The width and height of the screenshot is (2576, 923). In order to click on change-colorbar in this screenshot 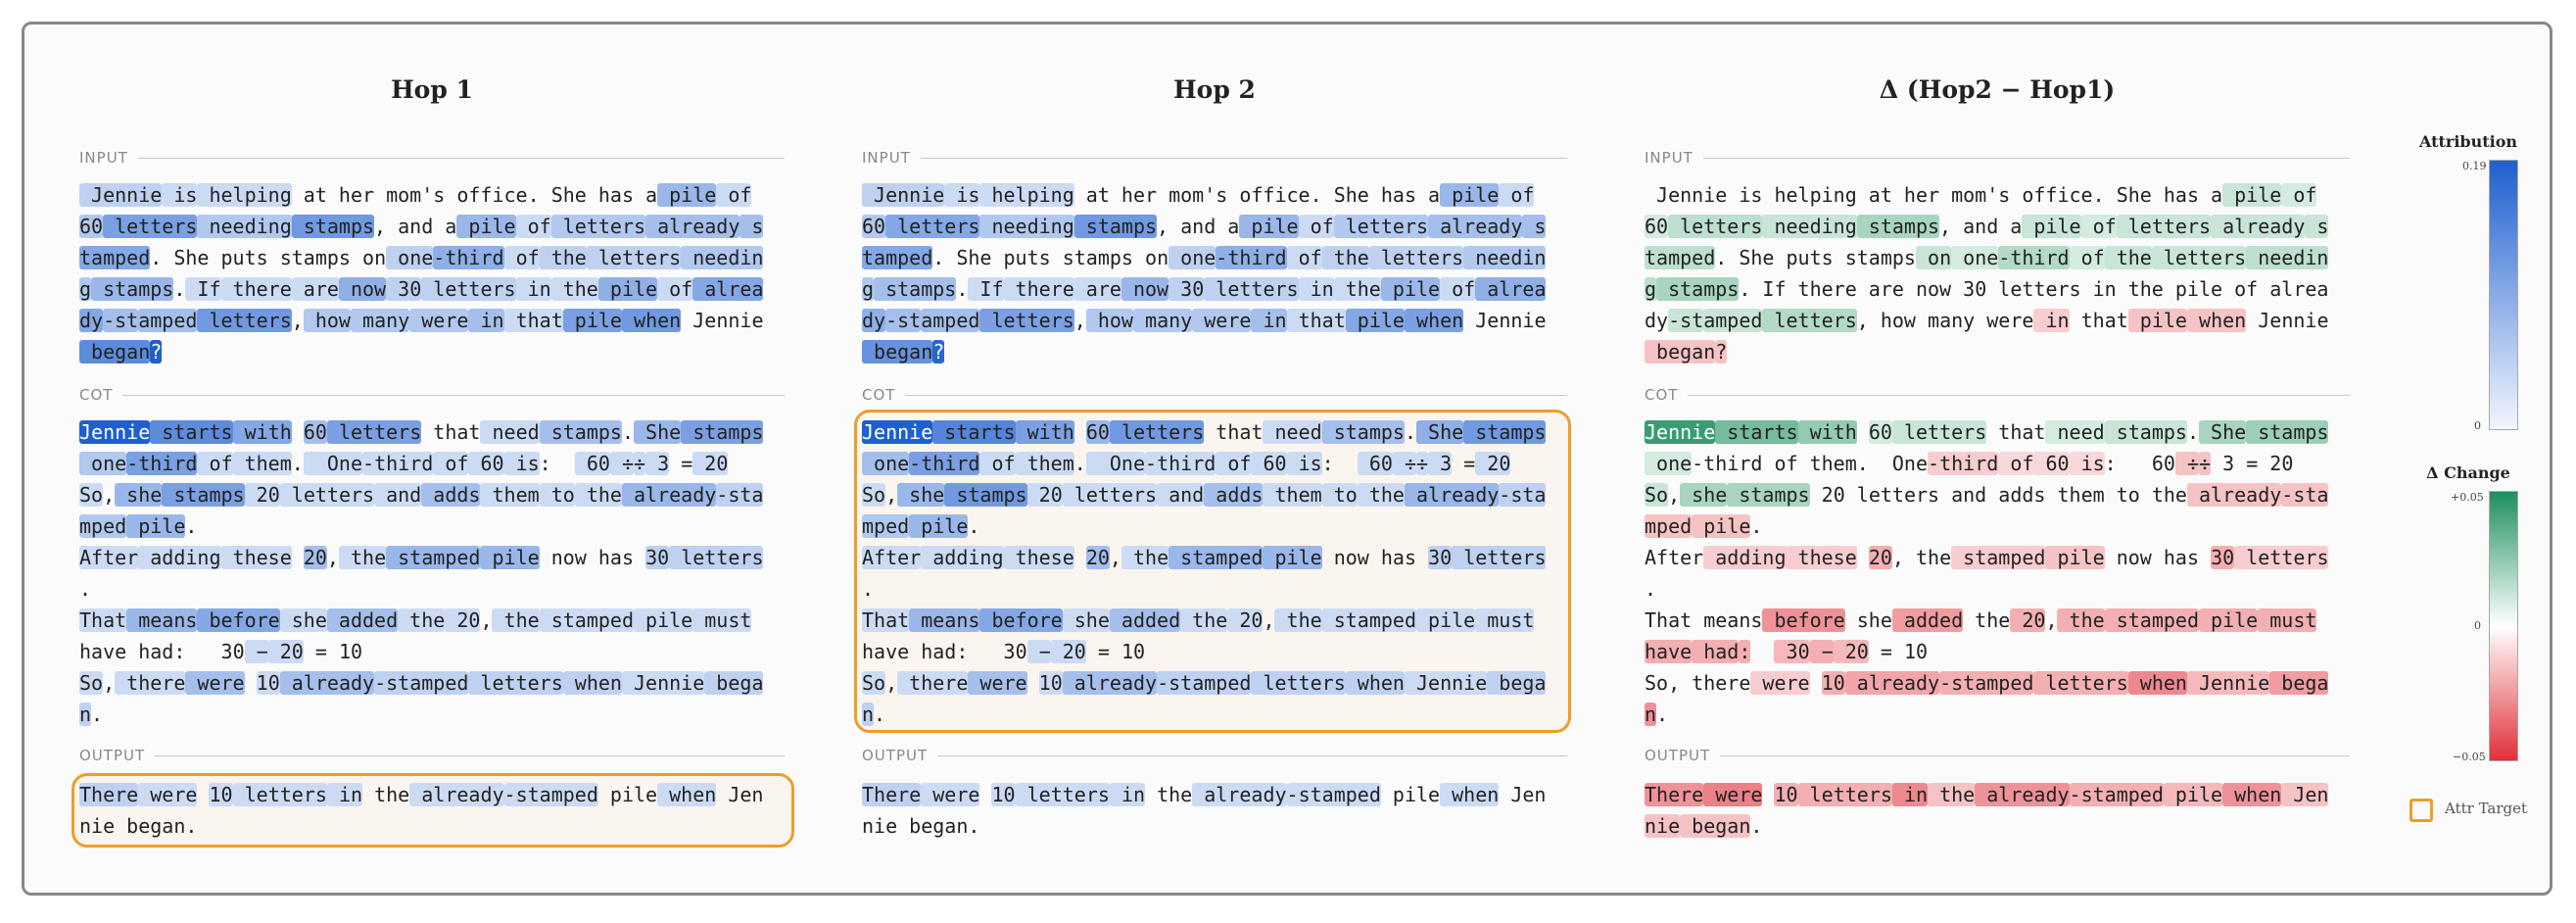, I will do `click(2504, 626)`.